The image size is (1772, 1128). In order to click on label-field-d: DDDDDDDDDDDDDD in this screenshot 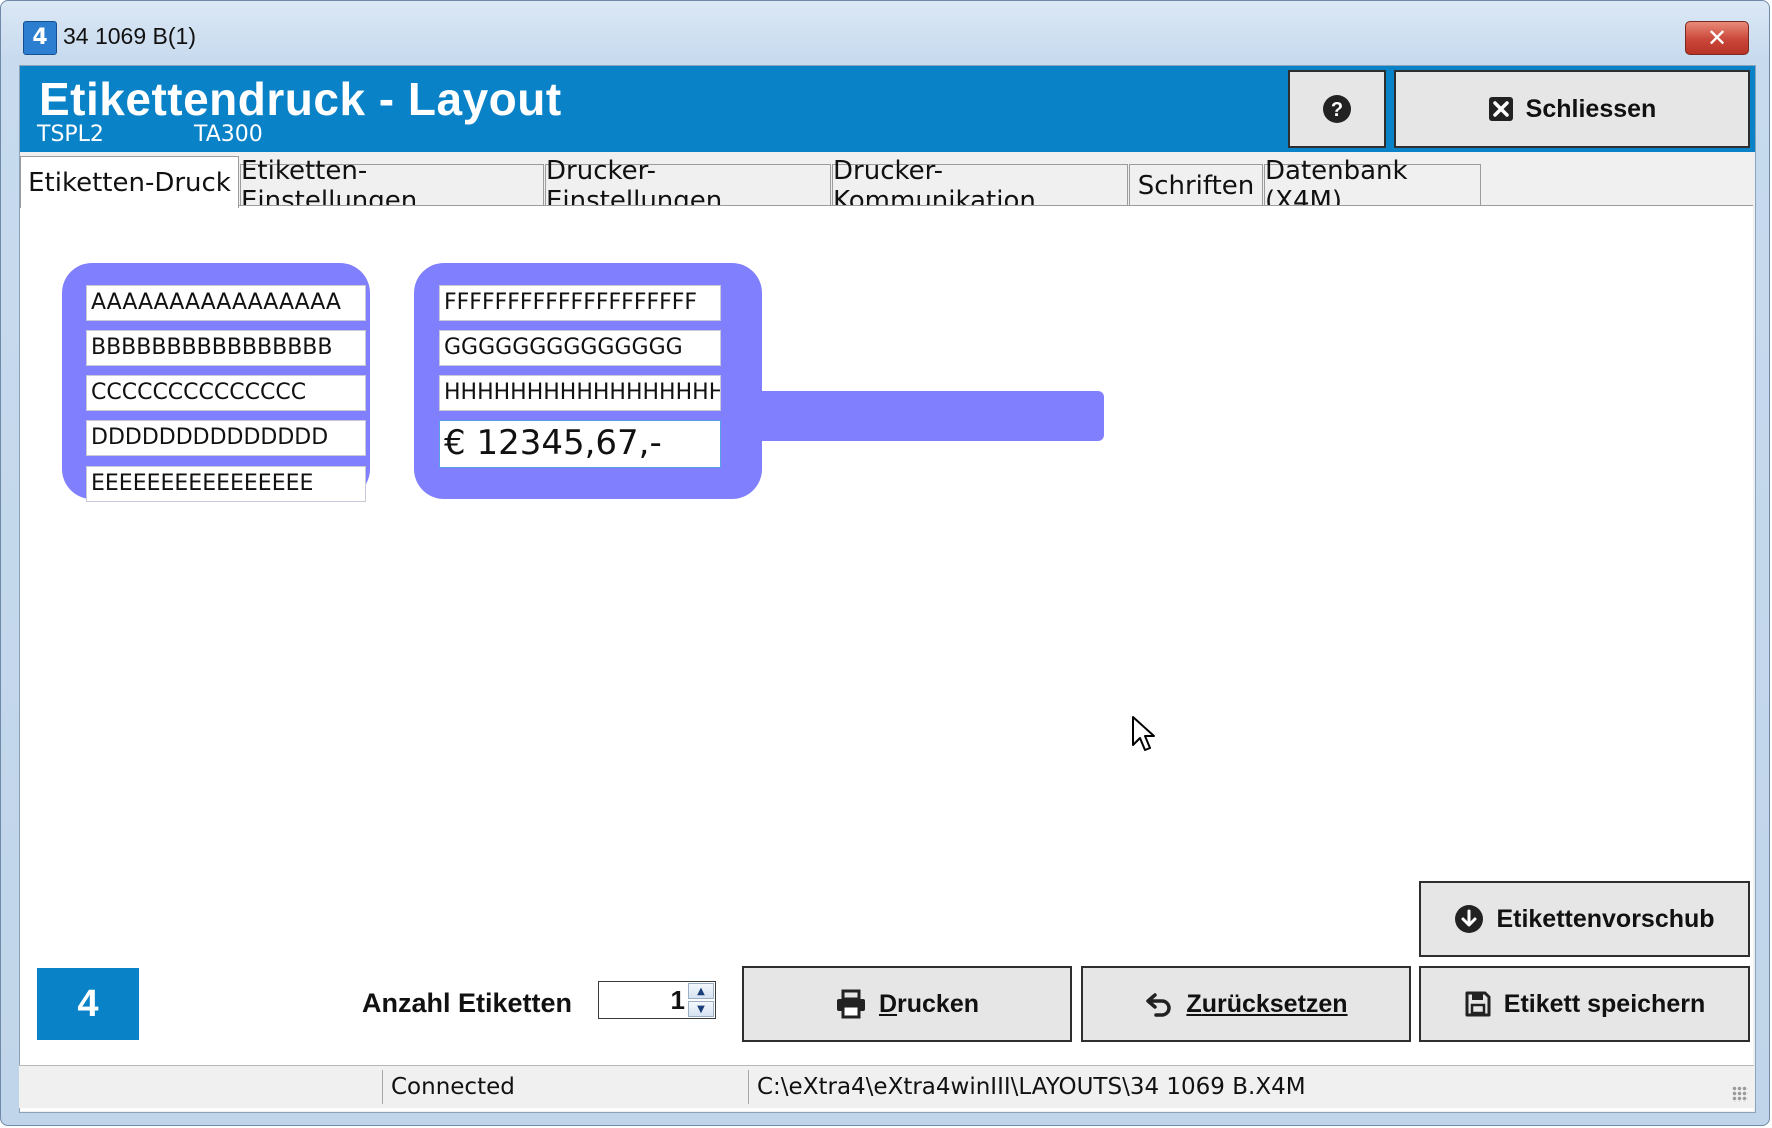, I will do `click(226, 438)`.